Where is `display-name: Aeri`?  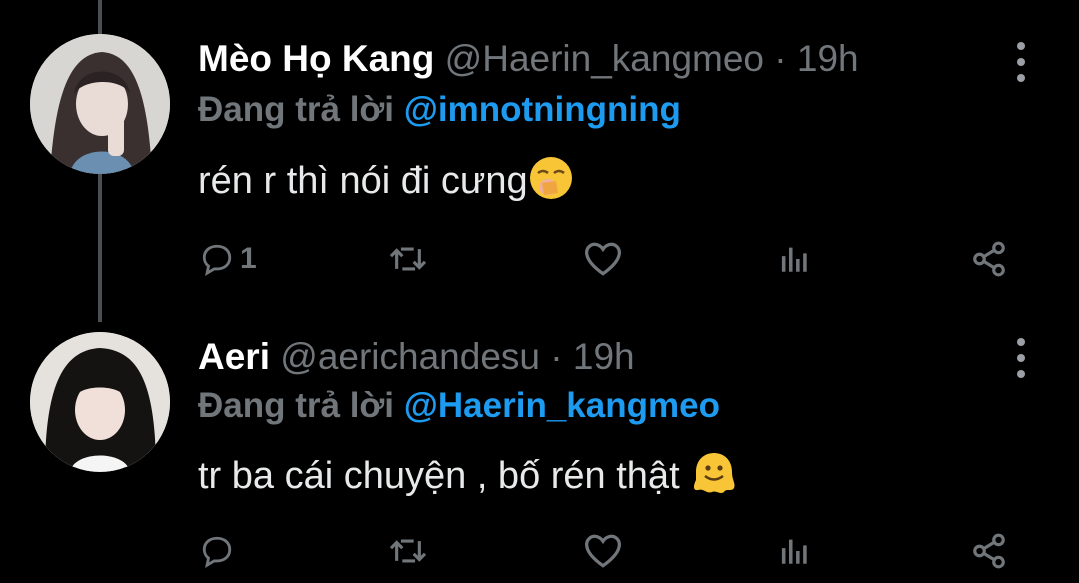
display-name: Aeri is located at coordinates (234, 356).